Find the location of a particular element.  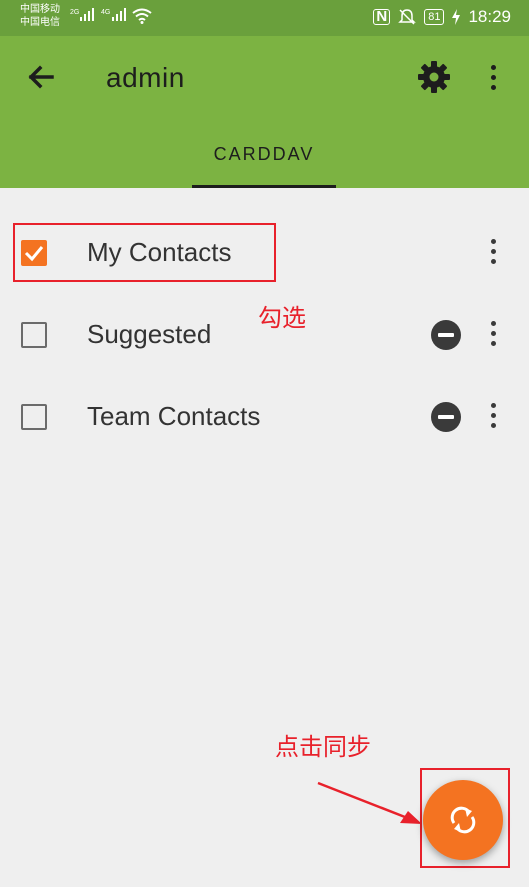

carrier-2-label: 中国电信 is located at coordinates (40, 22).